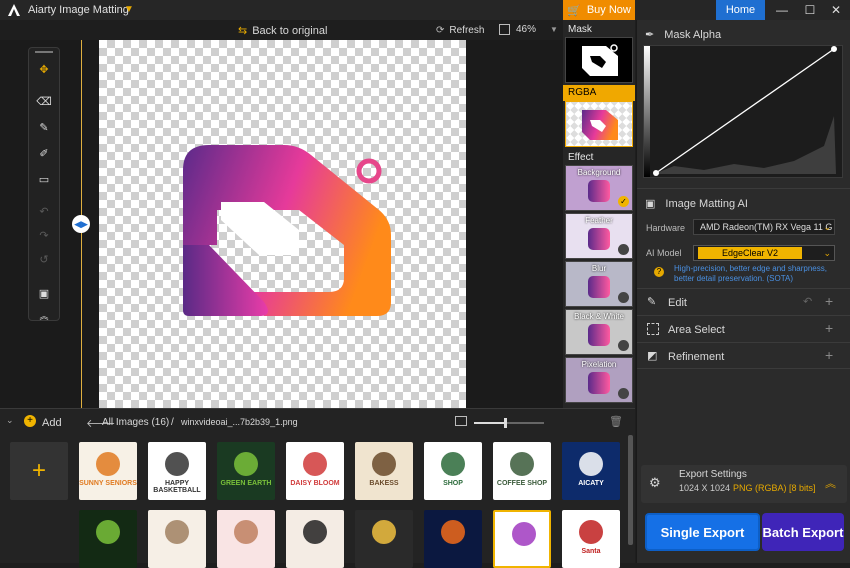  What do you see at coordinates (30, 421) in the screenshot?
I see `add-icon: +` at bounding box center [30, 421].